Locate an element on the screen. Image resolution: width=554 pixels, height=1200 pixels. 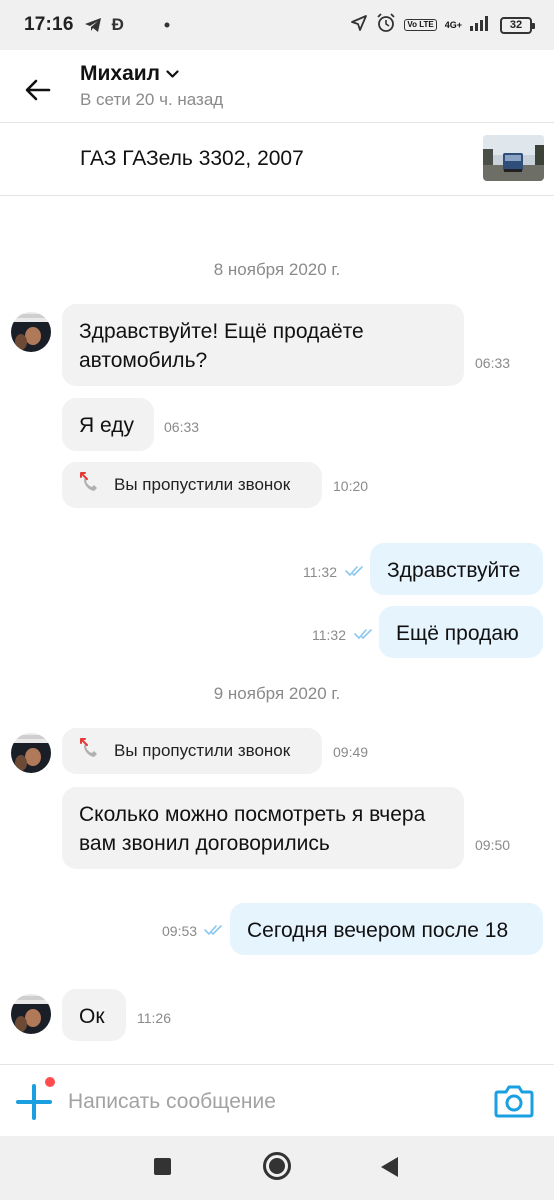
message-text: Сегодня вечером после 18 is located at coordinates (378, 930).